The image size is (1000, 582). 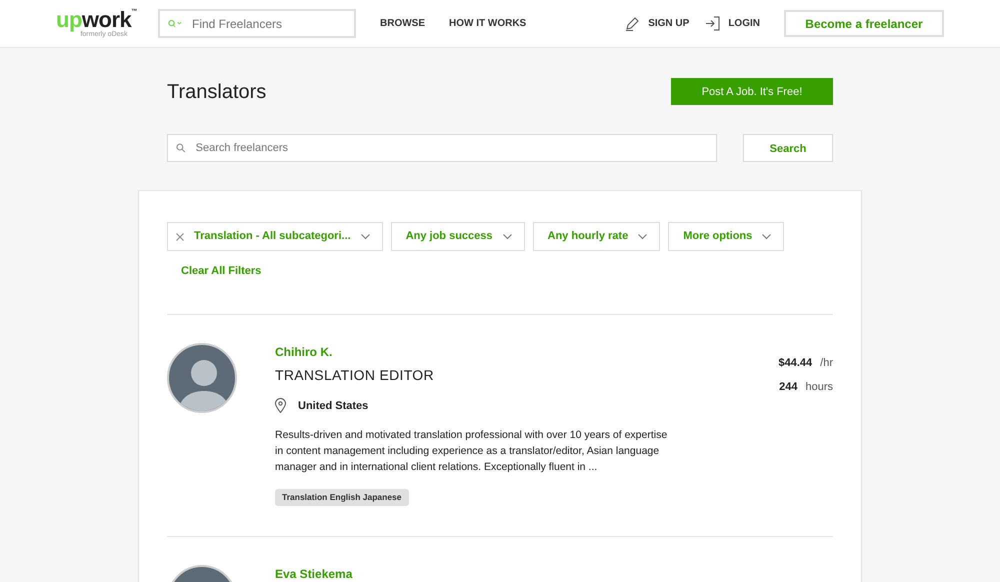 I want to click on pencil-icon, so click(x=632, y=23).